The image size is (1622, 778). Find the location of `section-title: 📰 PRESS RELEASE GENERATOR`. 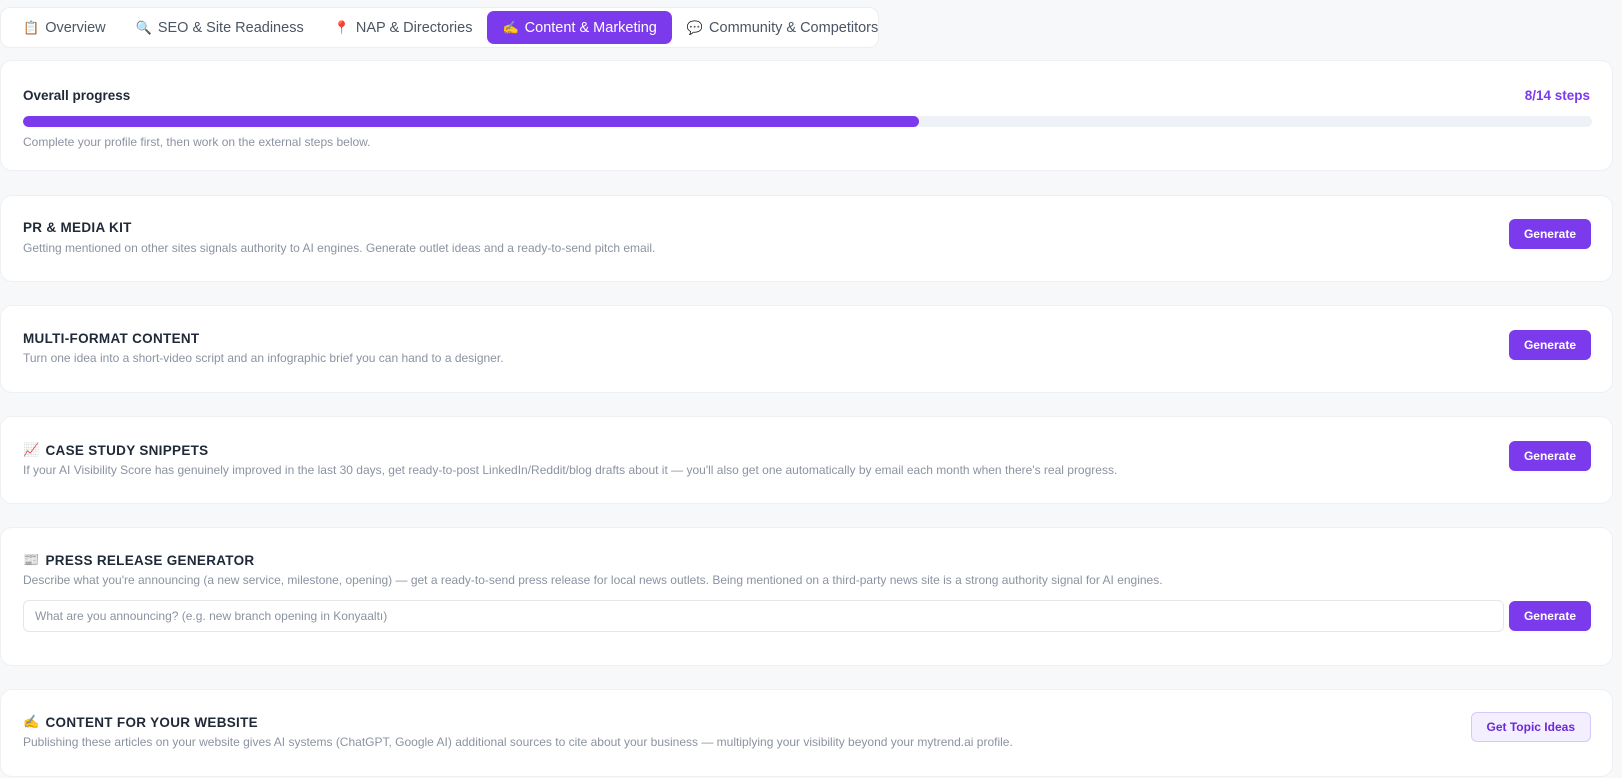

section-title: 📰 PRESS RELEASE GENERATOR is located at coordinates (138, 560).